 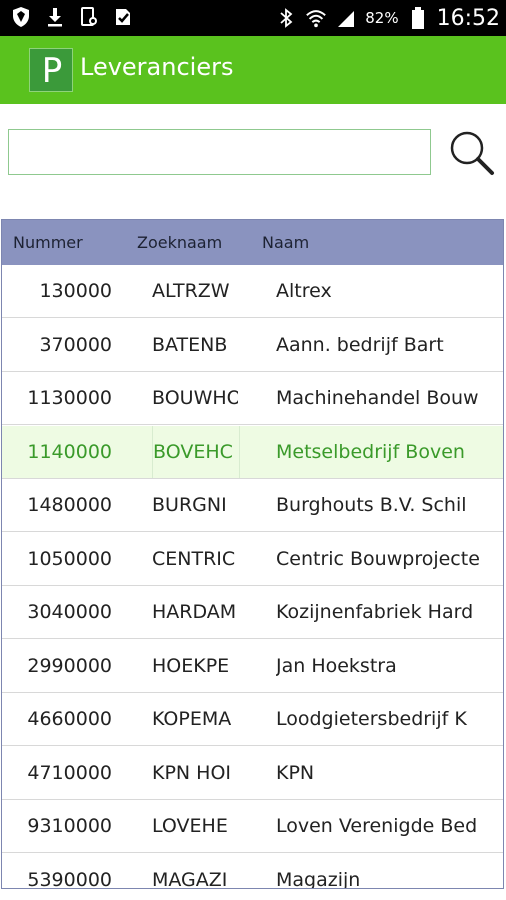 I want to click on table-row: 1140000 BOVEHC Metselbedrijf Boven, so click(x=252, y=452).